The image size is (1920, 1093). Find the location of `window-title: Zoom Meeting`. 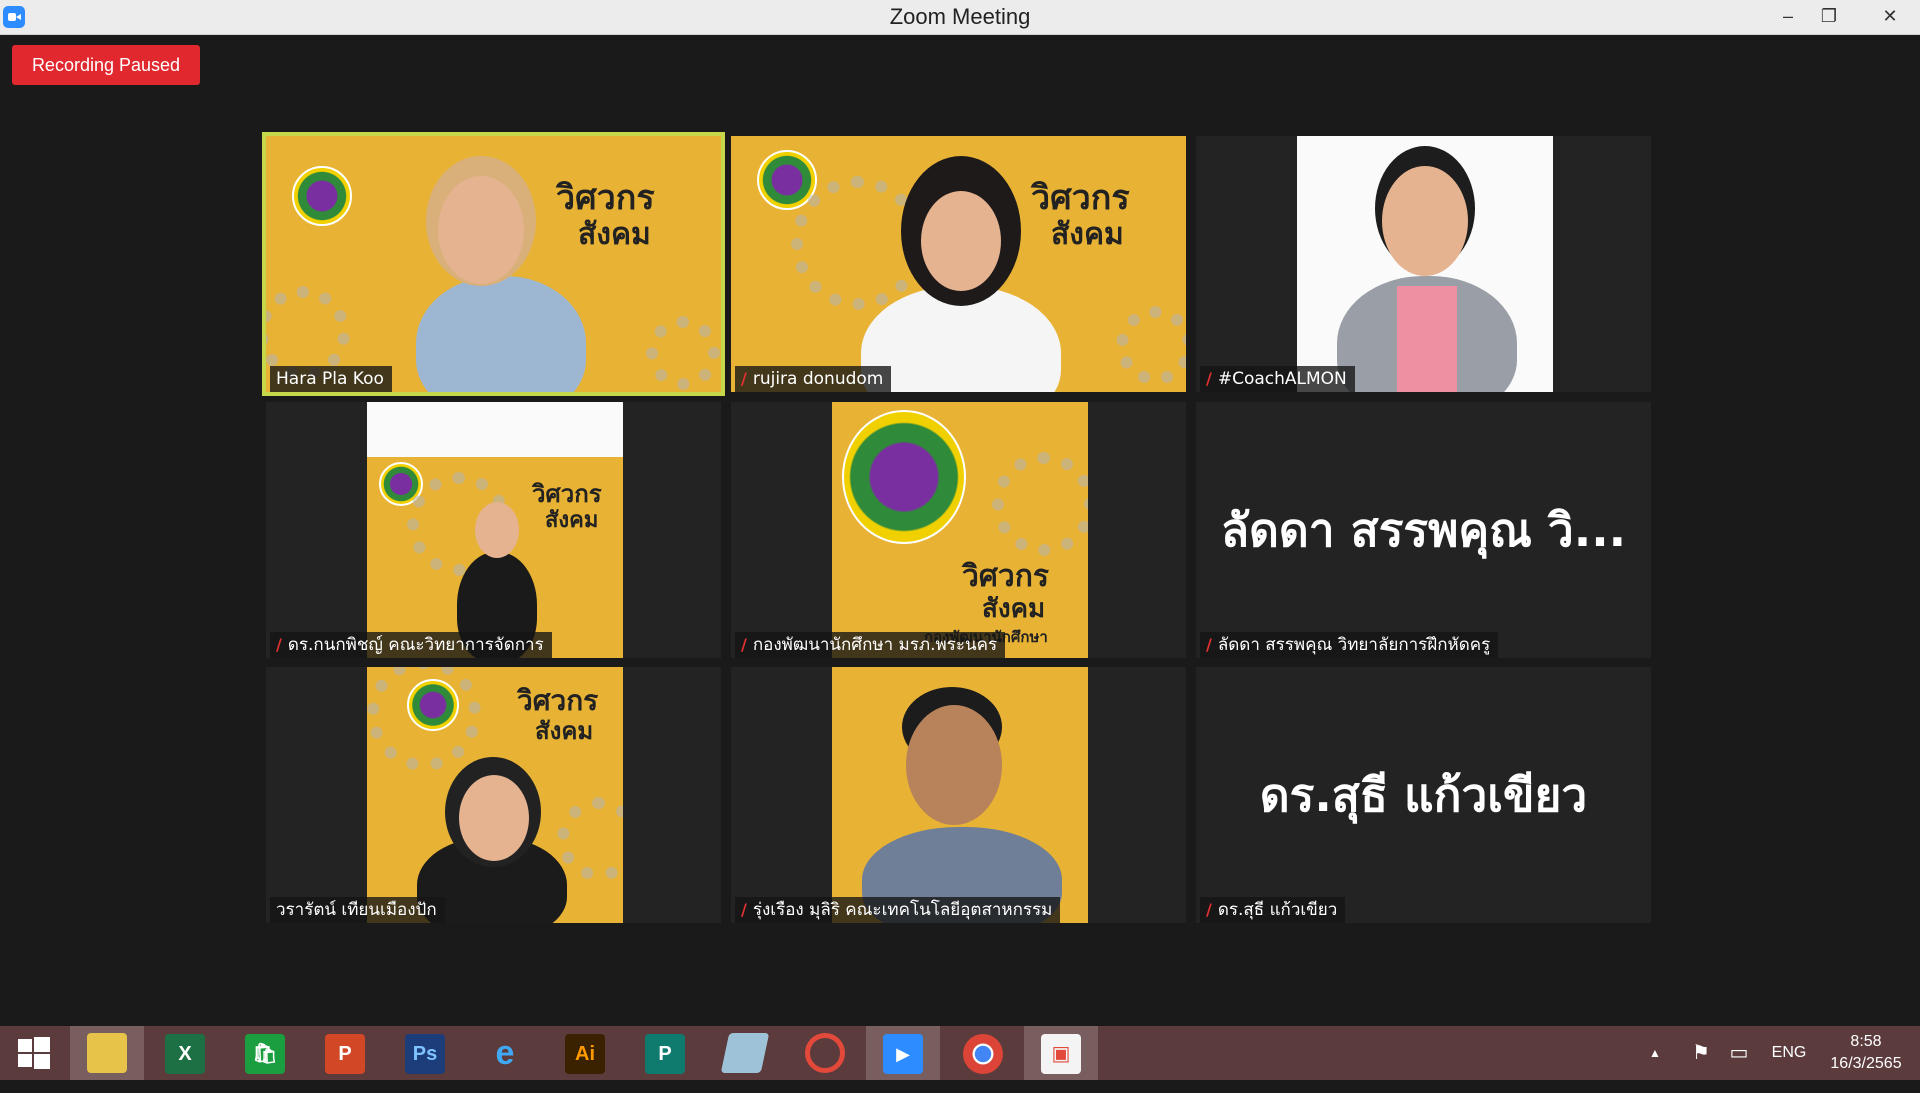

window-title: Zoom Meeting is located at coordinates (960, 16).